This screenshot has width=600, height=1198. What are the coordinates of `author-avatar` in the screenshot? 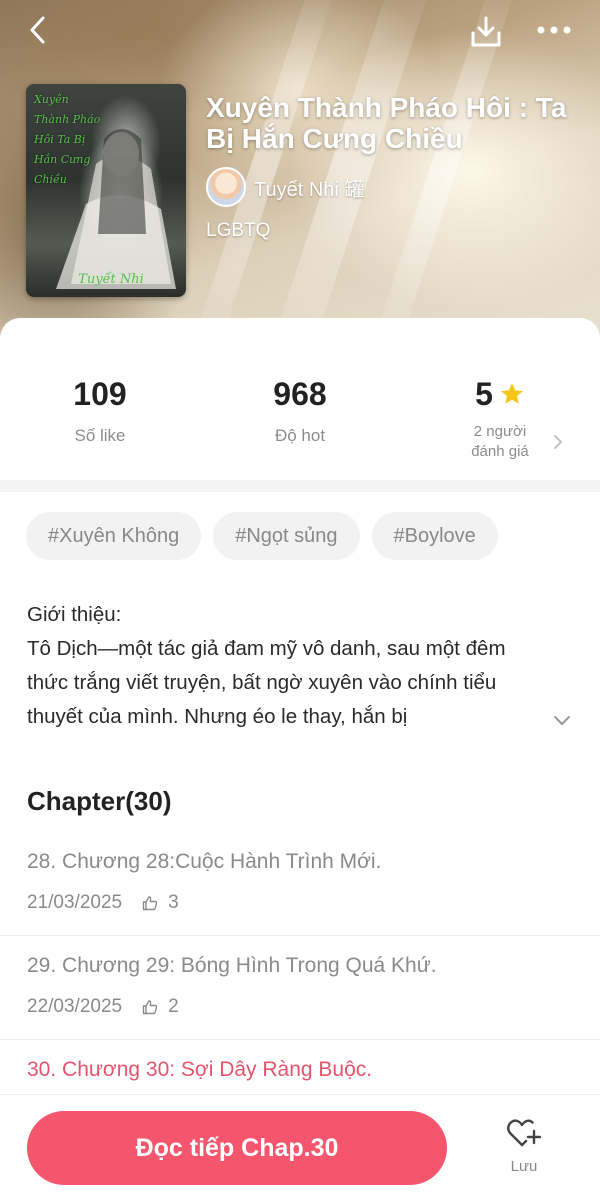 It's located at (226, 187).